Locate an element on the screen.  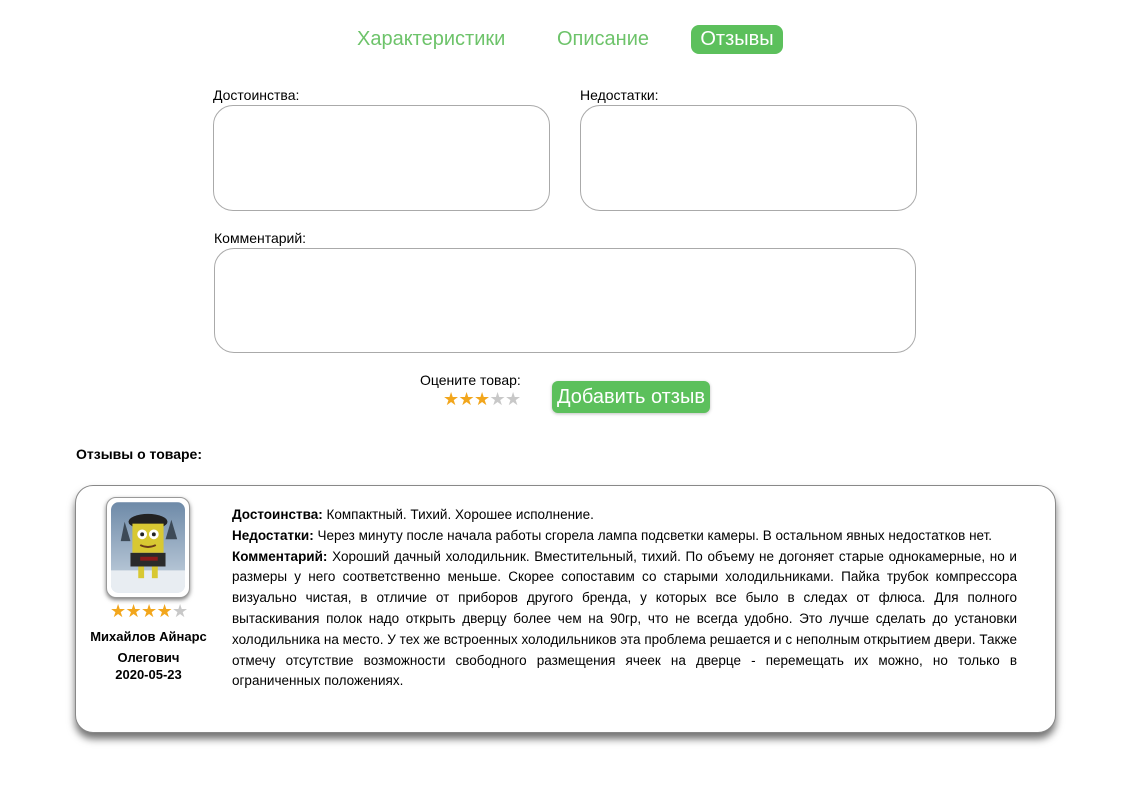
review-comment-label: Комментарий: is located at coordinates (280, 556).